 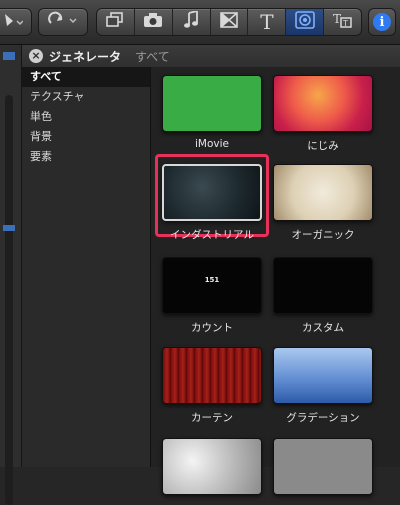 What do you see at coordinates (86, 137) in the screenshot?
I see `sidebar-item-backgrounds: 背景` at bounding box center [86, 137].